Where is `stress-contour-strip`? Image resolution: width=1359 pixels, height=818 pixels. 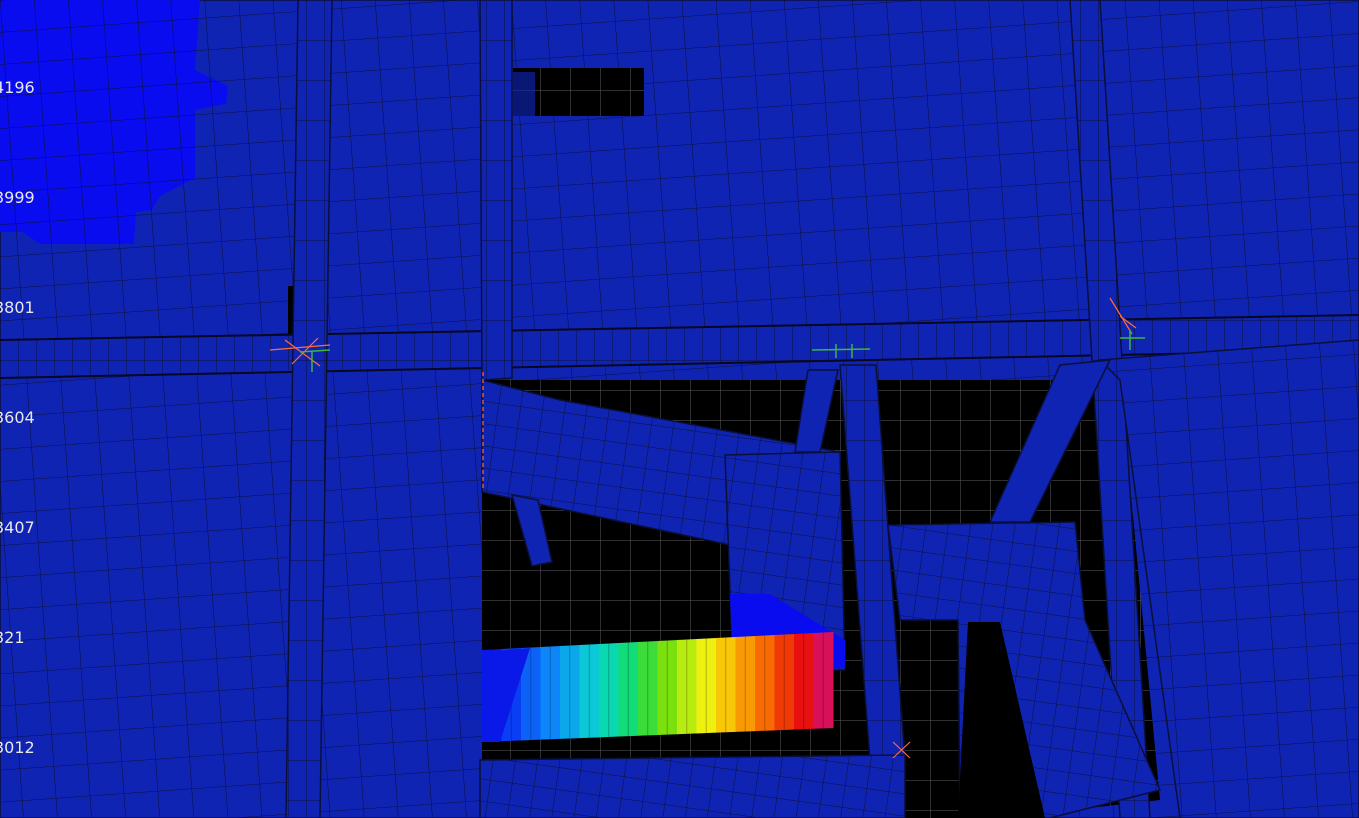 stress-contour-strip is located at coordinates (658, 686).